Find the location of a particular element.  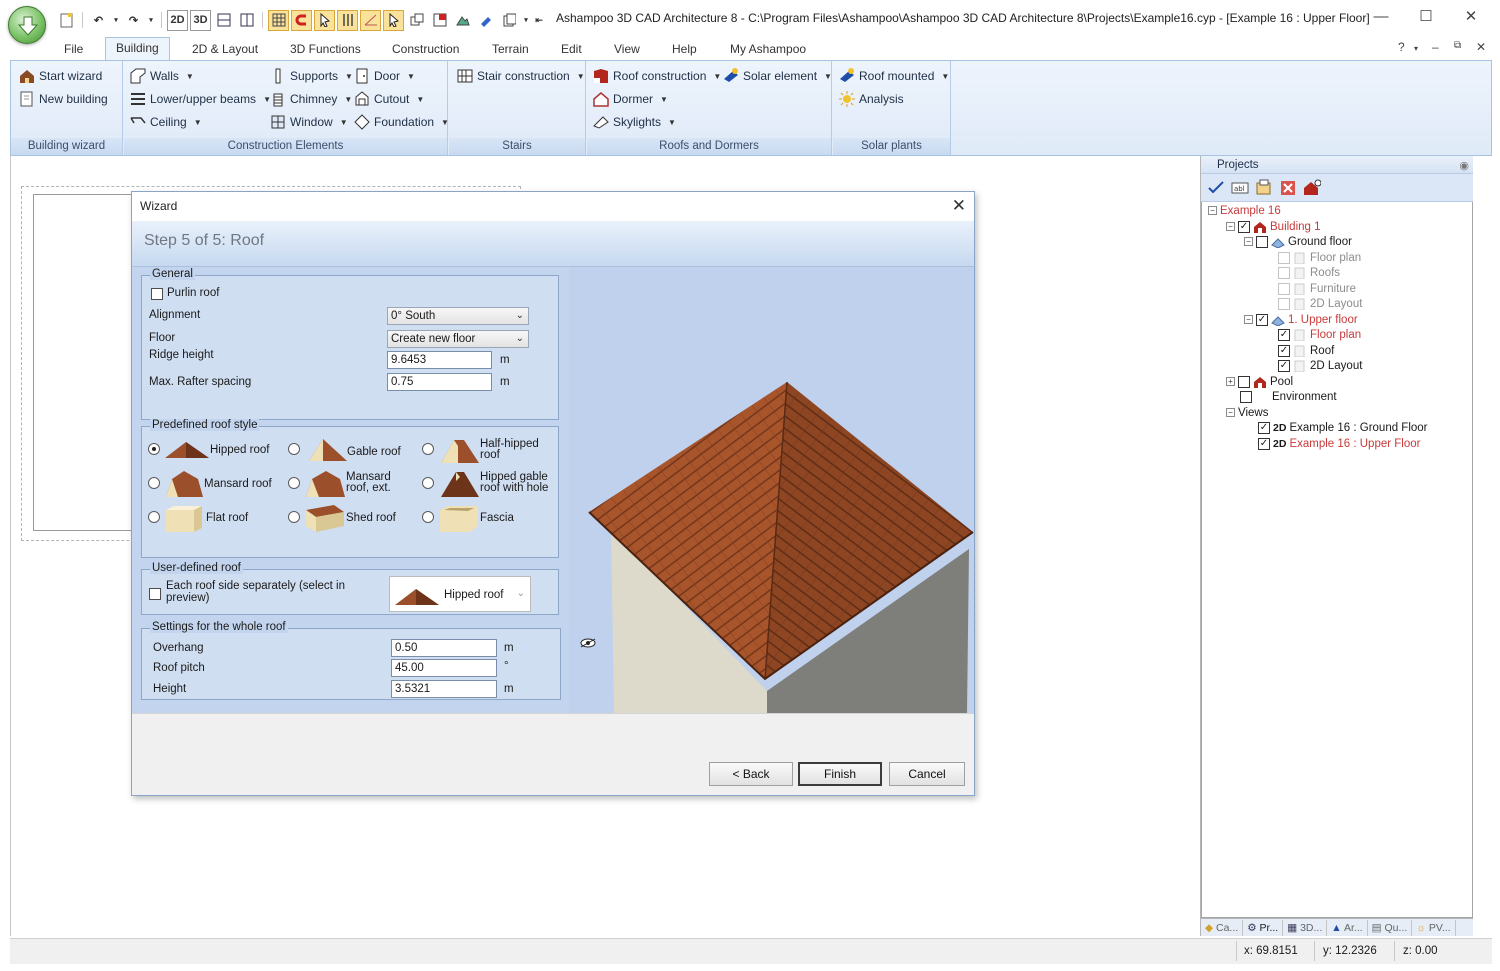

help-question-icon: ? is located at coordinates (1401, 47).